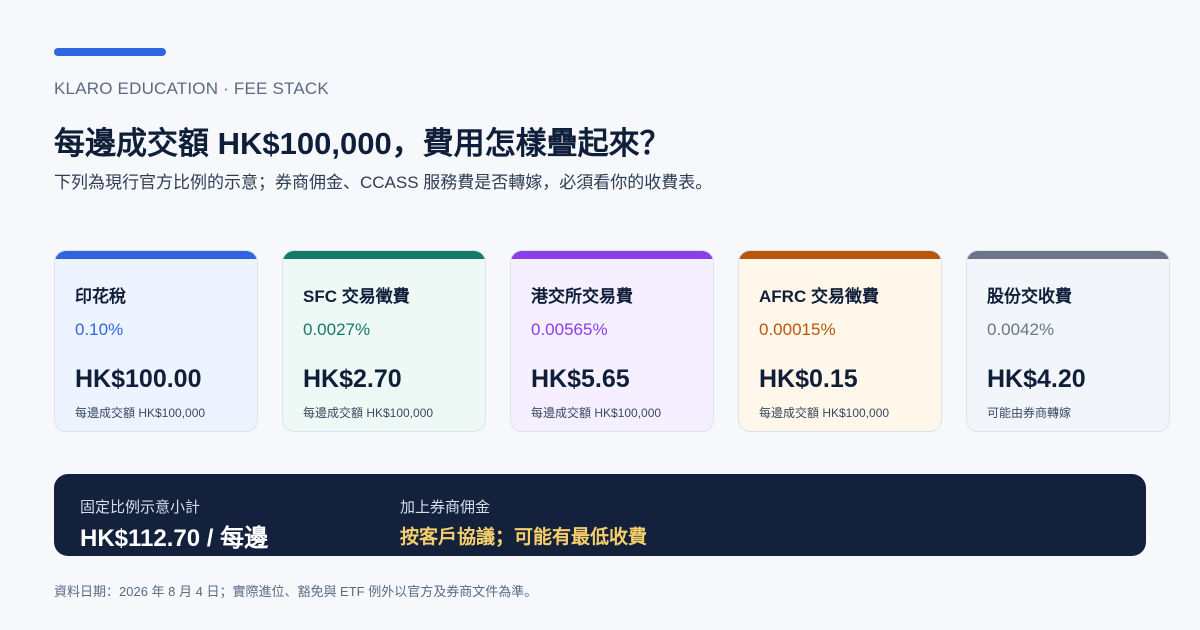 This screenshot has height=630, width=1200. What do you see at coordinates (362, 143) in the screenshot?
I see `page-title: 每邊成交額 HK$100,000，費用怎樣疊起來？` at bounding box center [362, 143].